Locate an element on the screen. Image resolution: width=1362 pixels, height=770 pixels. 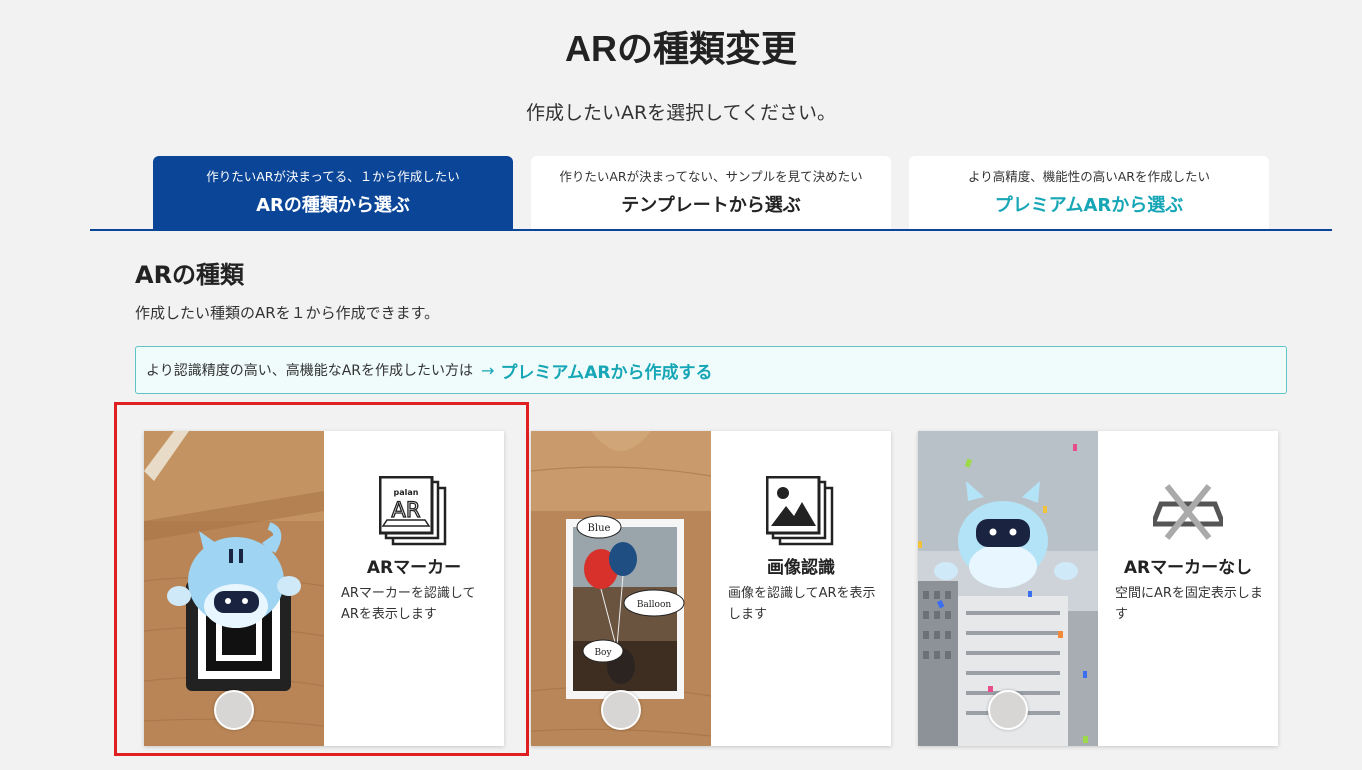
card-no-marker-desc: 空間にARを固定表示します is located at coordinates (1189, 604).